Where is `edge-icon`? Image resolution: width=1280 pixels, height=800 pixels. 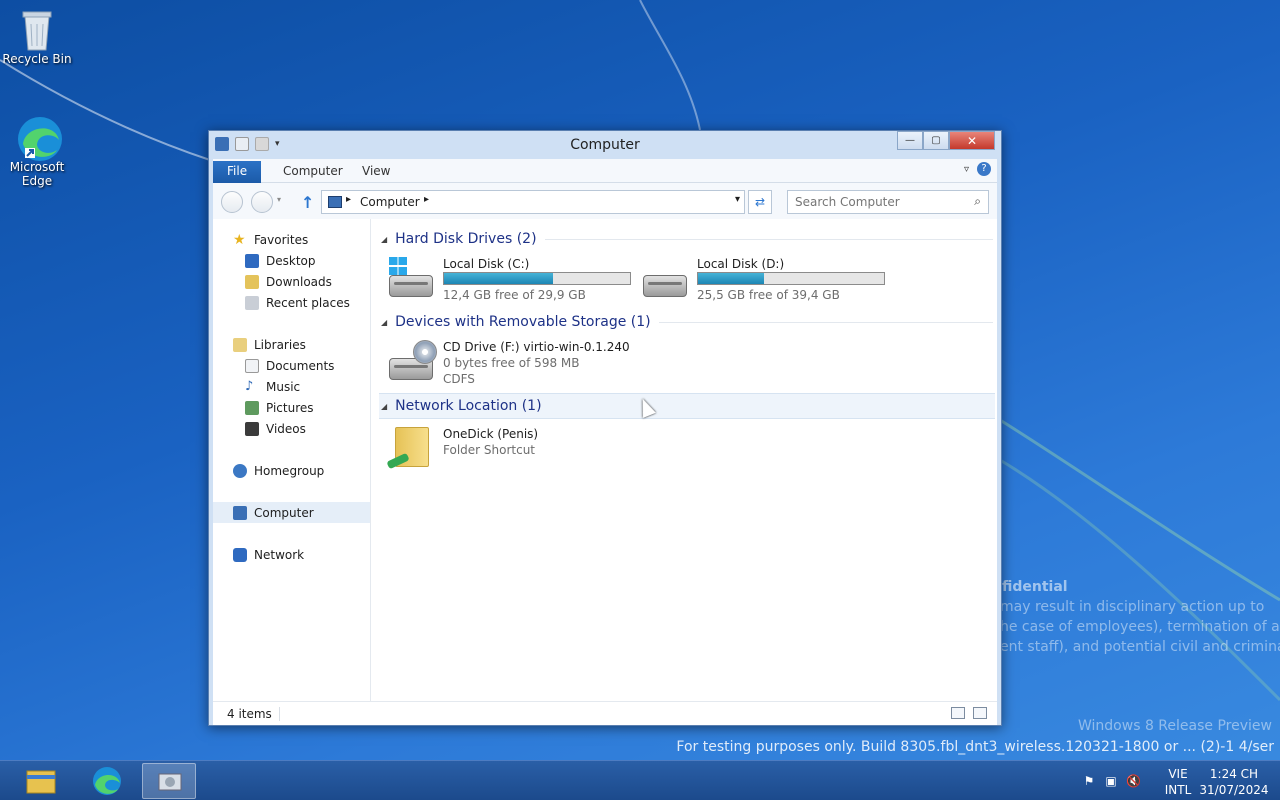 edge-icon is located at coordinates (107, 781).